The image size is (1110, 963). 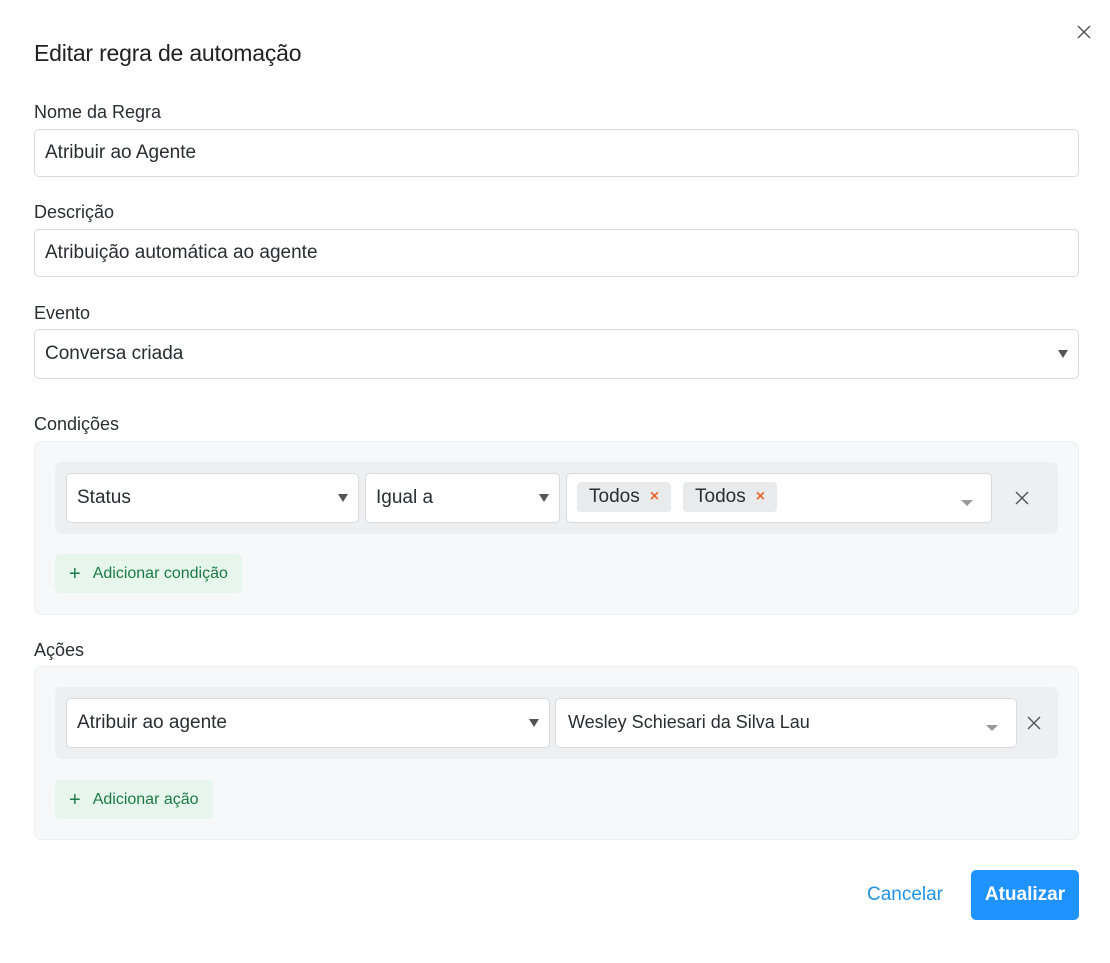 I want to click on rule-name-input, so click(x=556, y=153).